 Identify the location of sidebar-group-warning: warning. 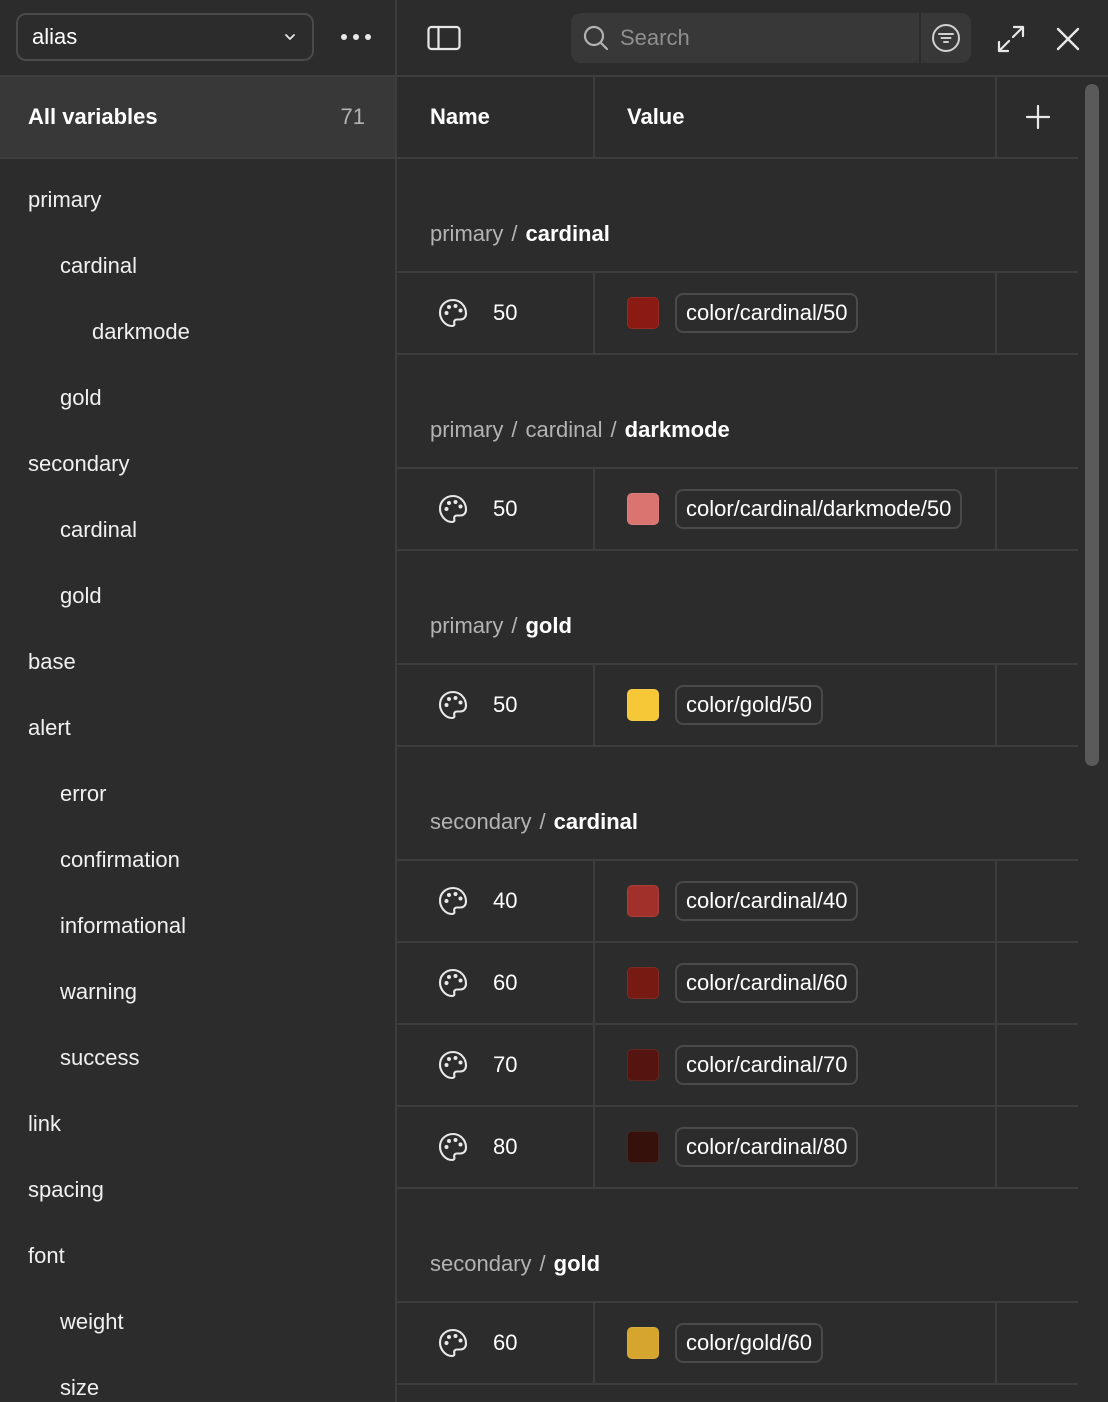
(197, 992).